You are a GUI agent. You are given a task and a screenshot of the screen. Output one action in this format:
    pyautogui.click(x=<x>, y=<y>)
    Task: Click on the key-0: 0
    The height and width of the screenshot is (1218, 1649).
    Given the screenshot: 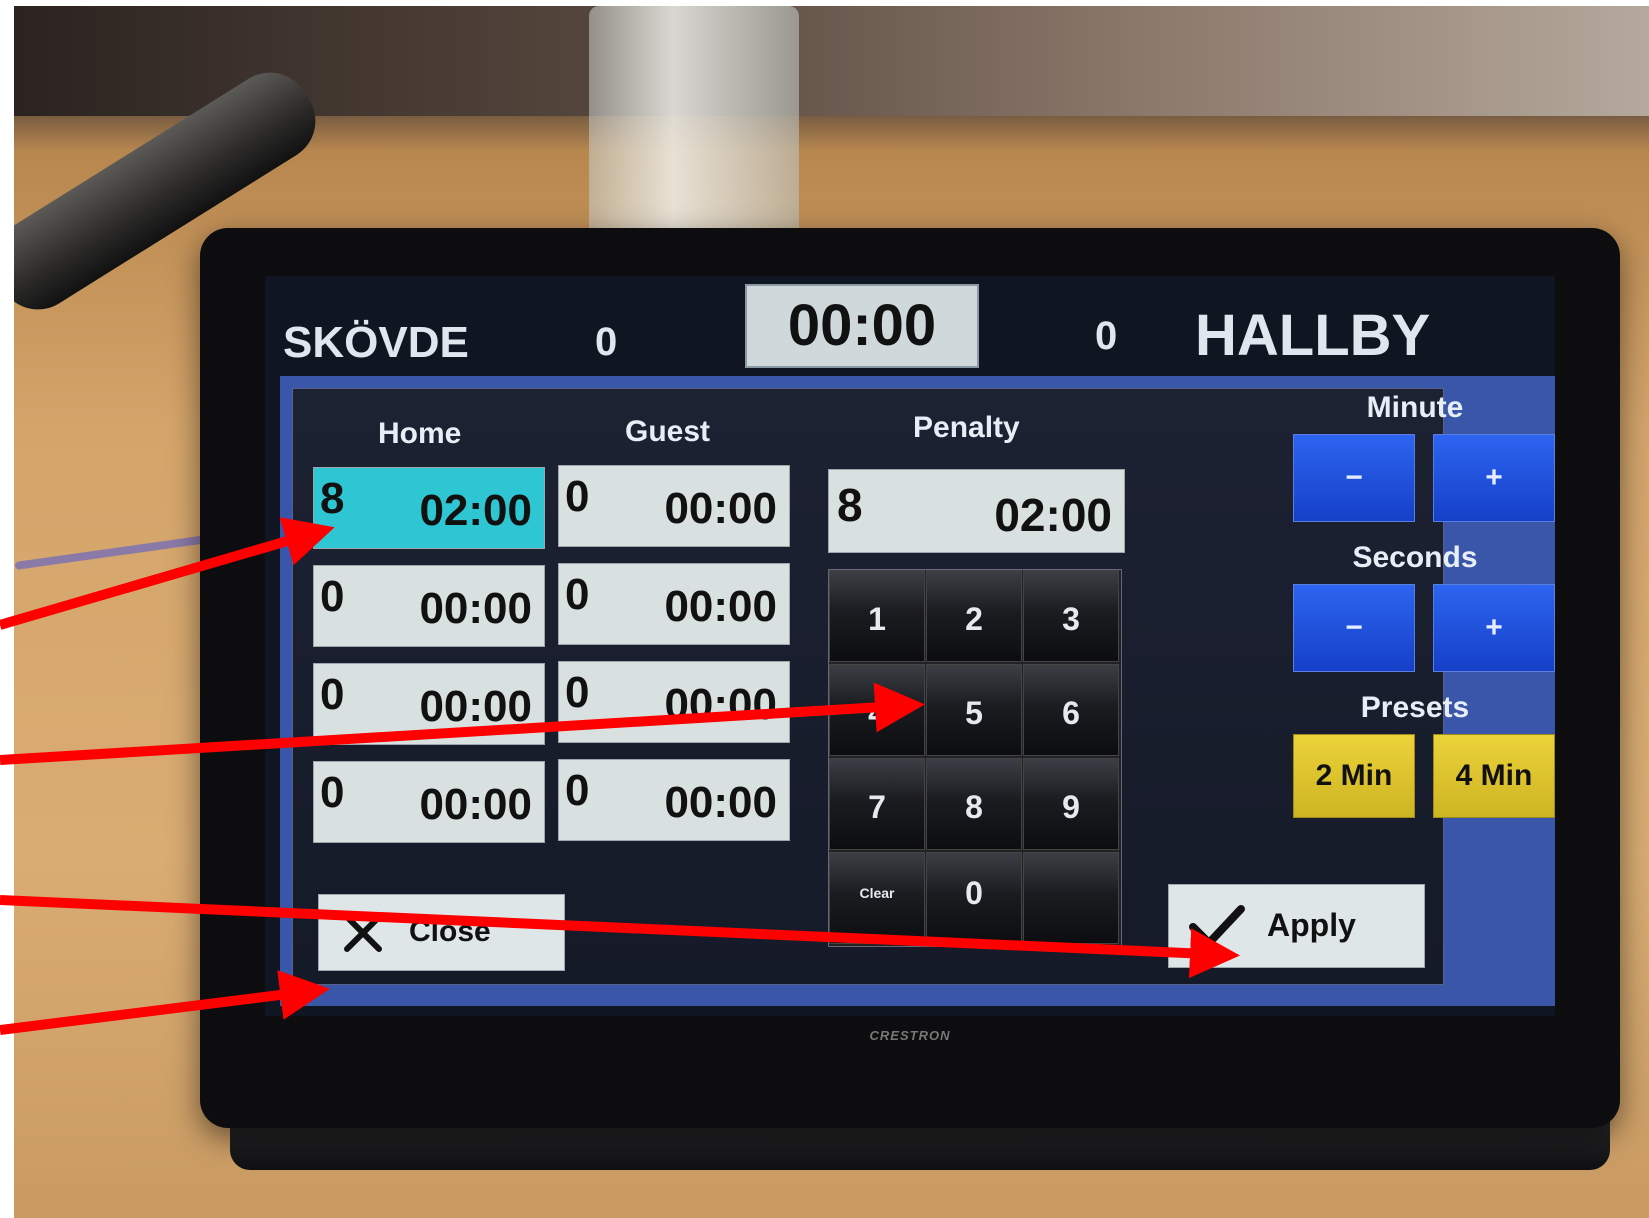 What is the action you would take?
    pyautogui.click(x=974, y=898)
    